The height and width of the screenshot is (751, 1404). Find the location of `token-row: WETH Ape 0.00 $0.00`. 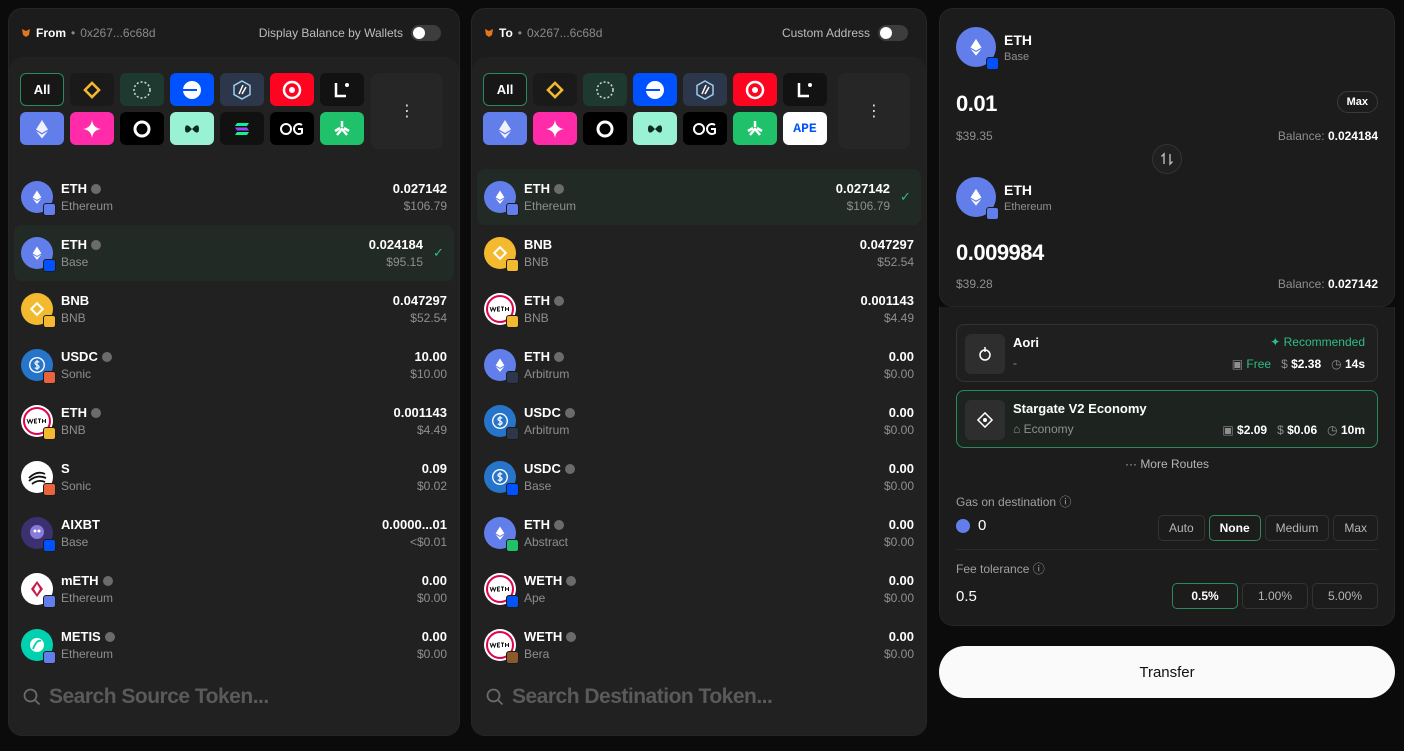

token-row: WETH Ape 0.00 $0.00 is located at coordinates (699, 589).